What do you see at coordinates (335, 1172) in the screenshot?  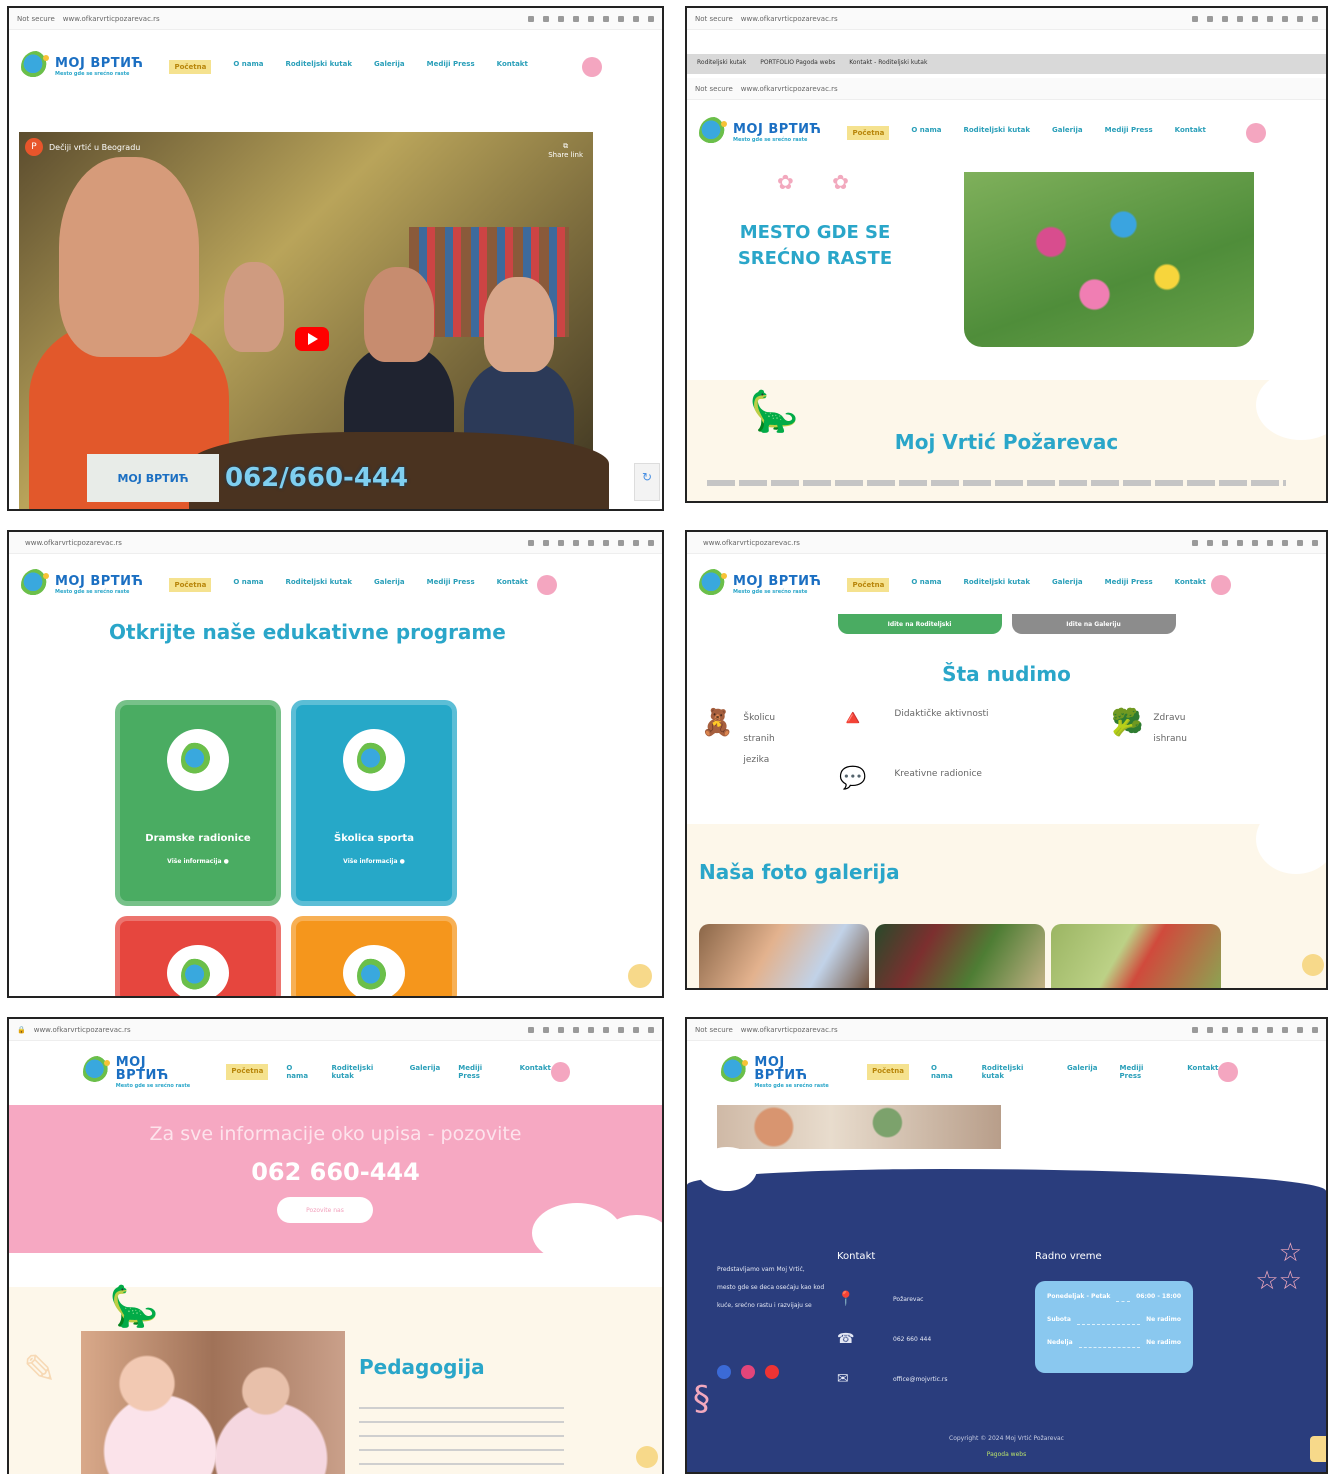 I see `enroll-phone: 062 660-444` at bounding box center [335, 1172].